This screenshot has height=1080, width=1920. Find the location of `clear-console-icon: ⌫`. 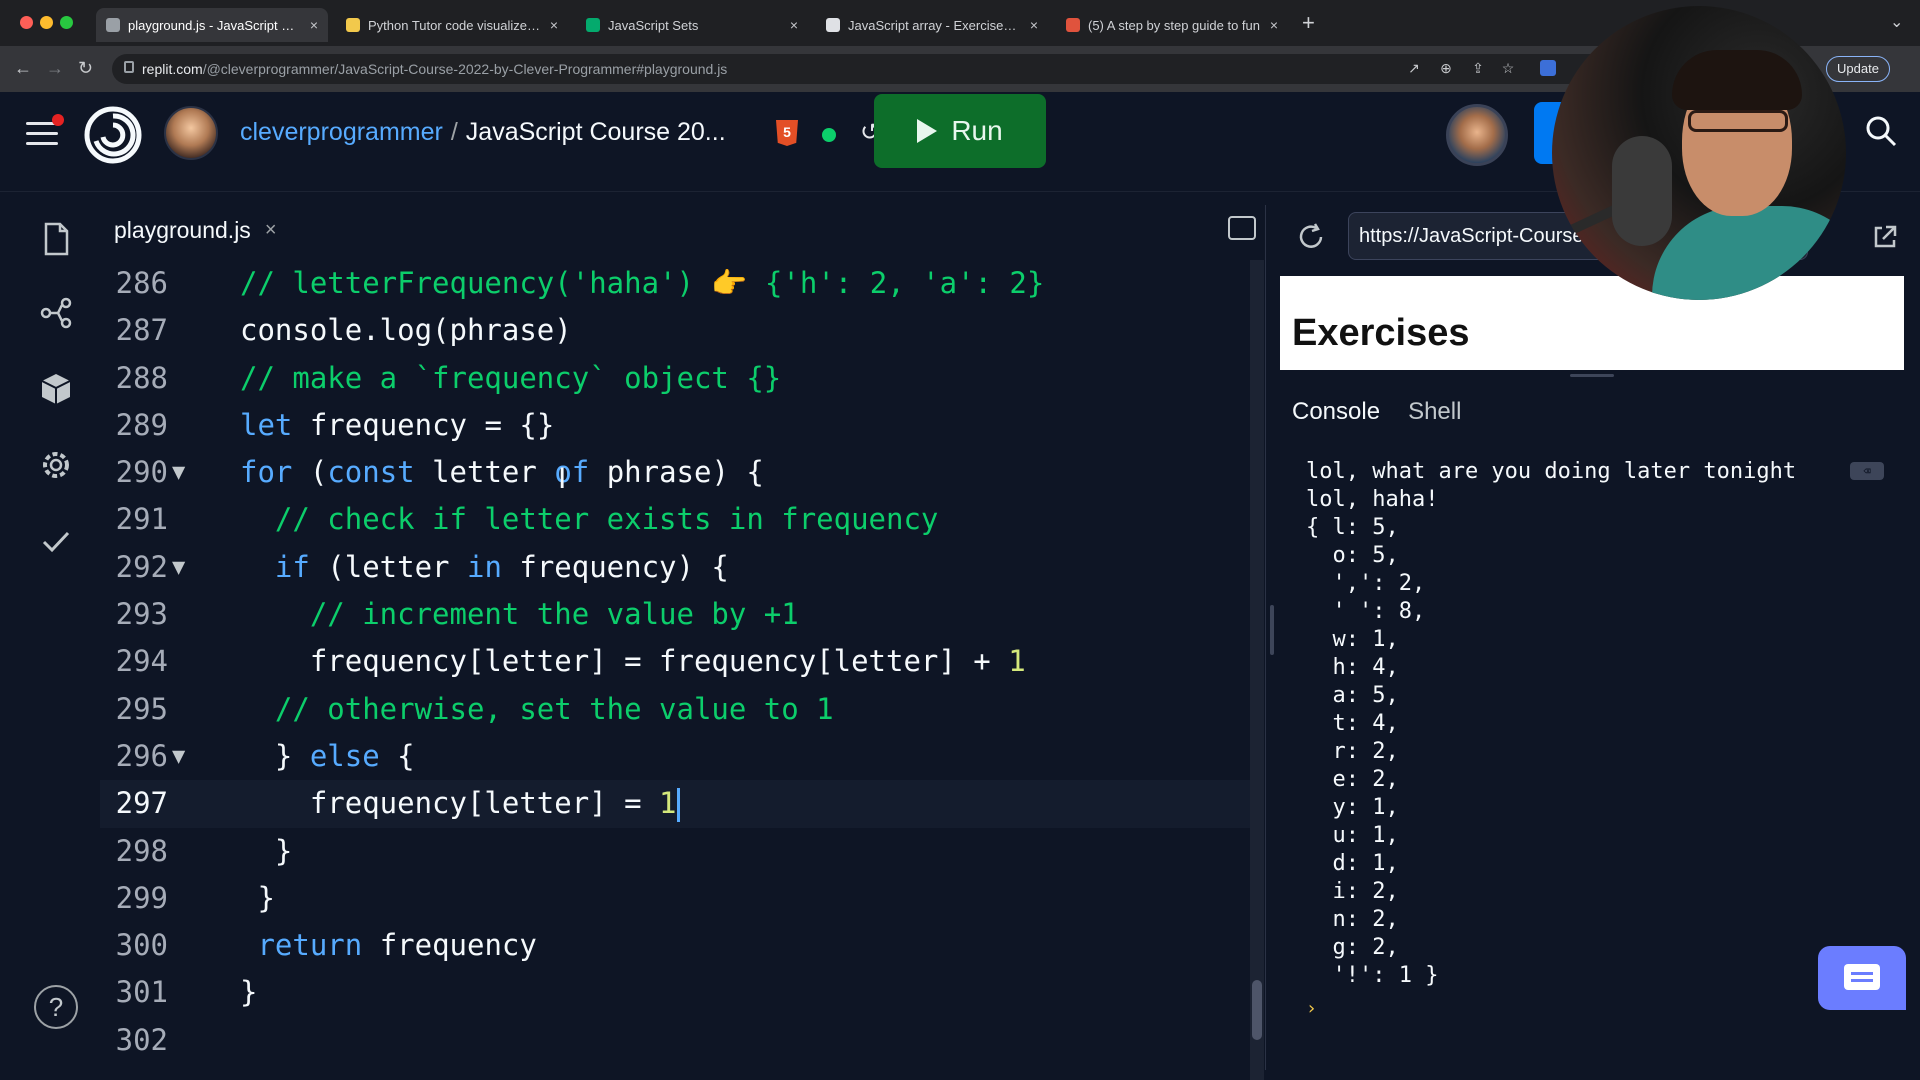

clear-console-icon: ⌫ is located at coordinates (1867, 471).